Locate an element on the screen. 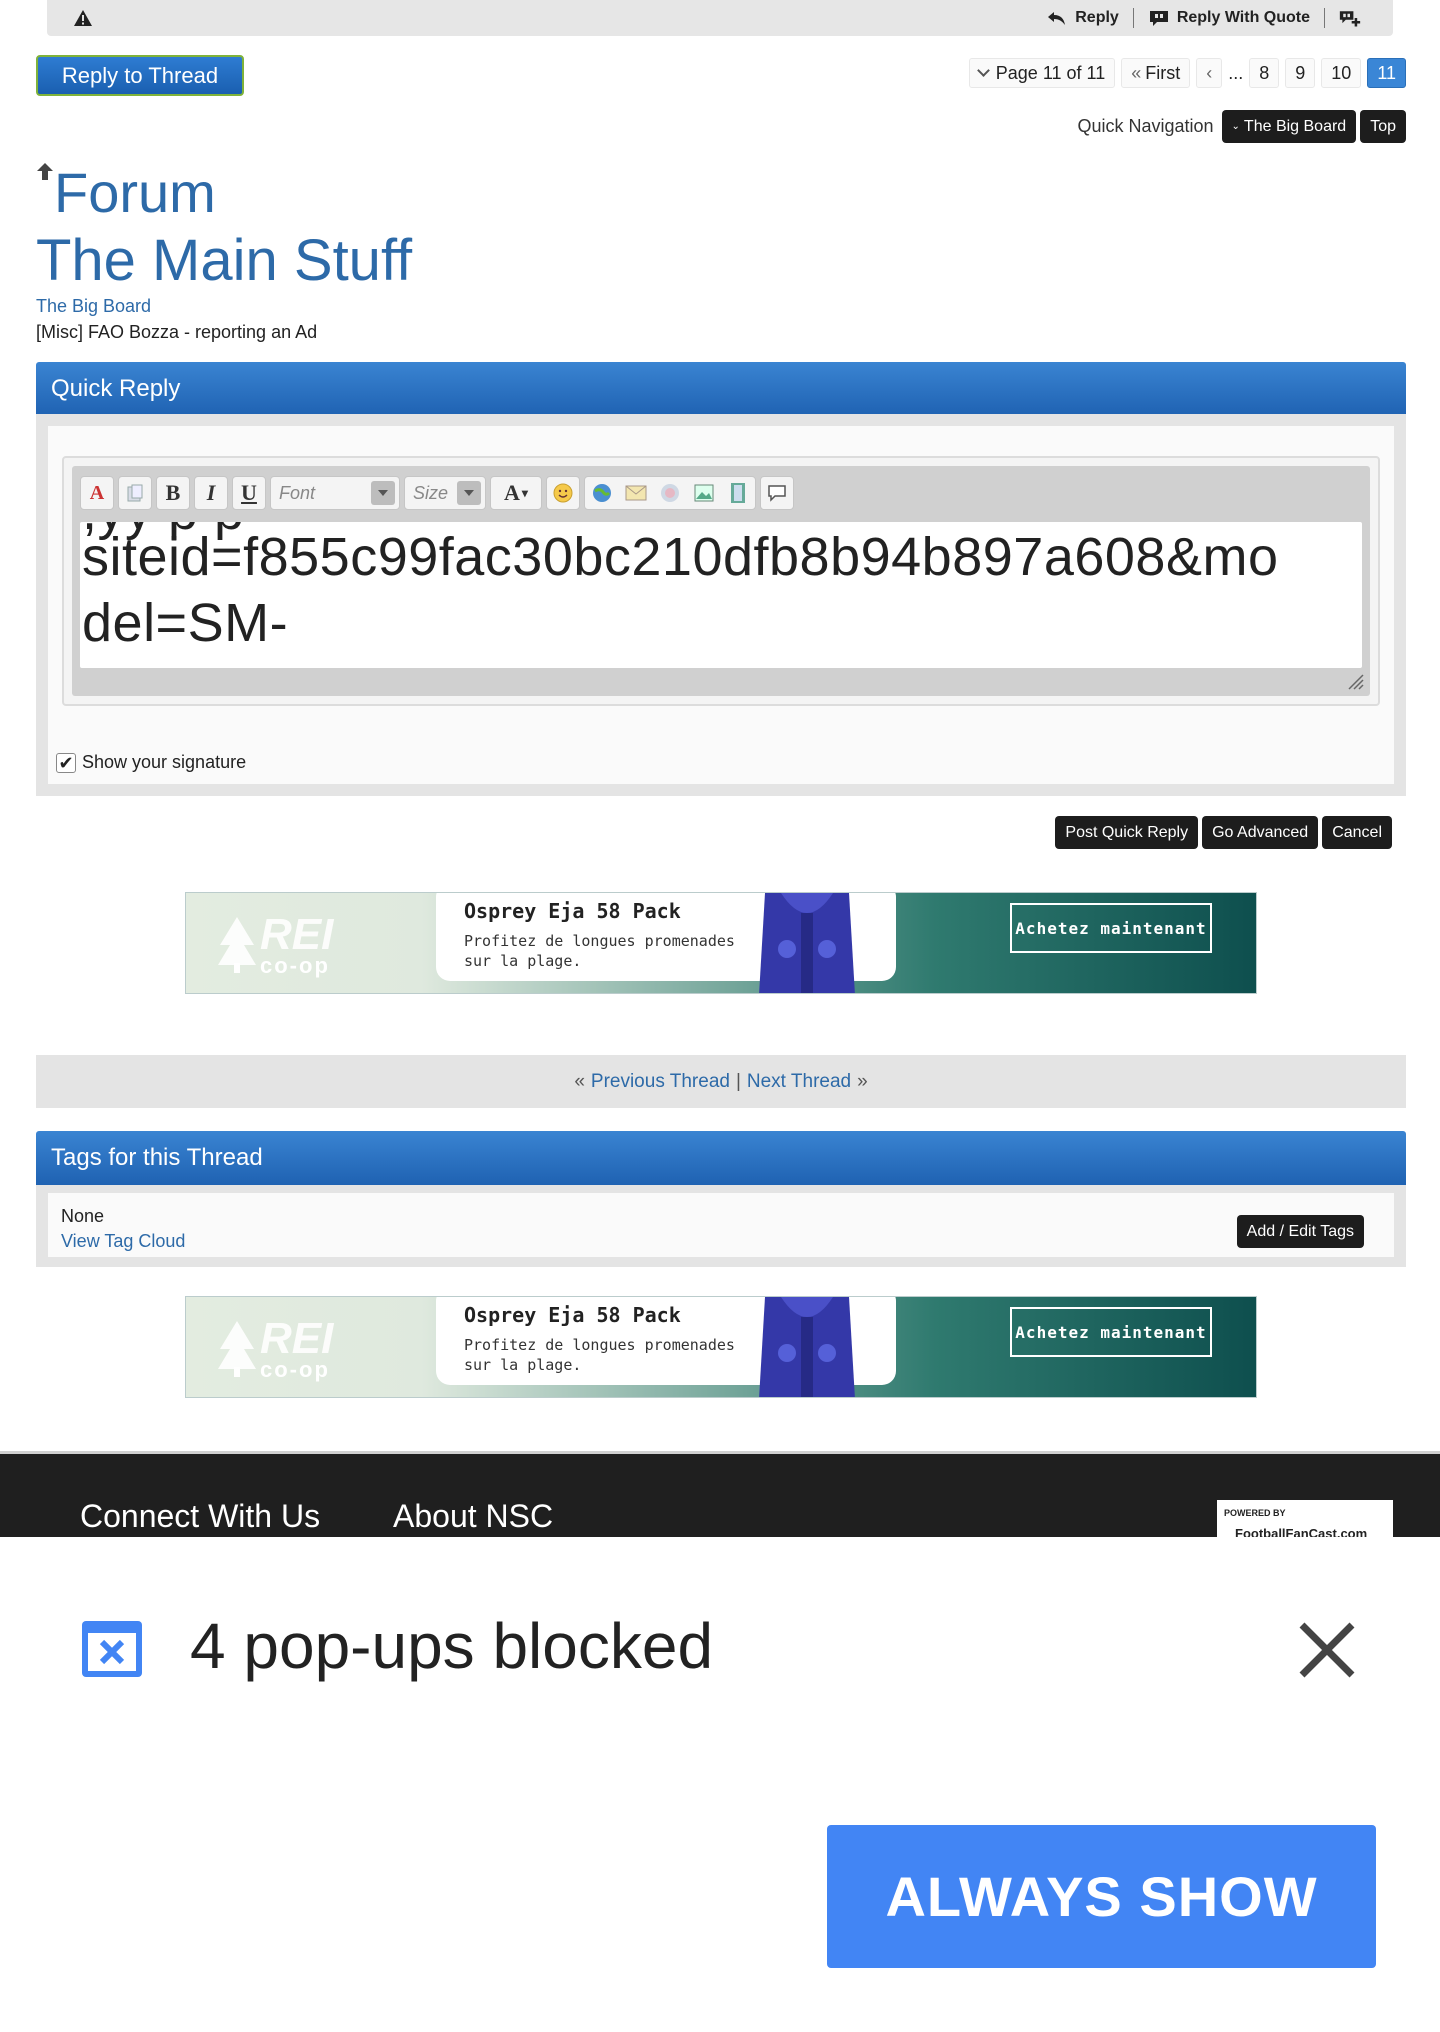 The width and height of the screenshot is (1440, 2032). next-thread-link: Next Thread is located at coordinates (799, 1082).